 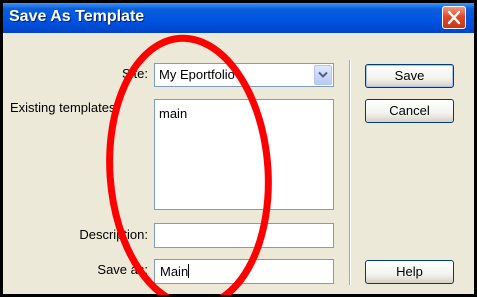 What do you see at coordinates (244, 75) in the screenshot?
I see `site-select: My Eportfolio` at bounding box center [244, 75].